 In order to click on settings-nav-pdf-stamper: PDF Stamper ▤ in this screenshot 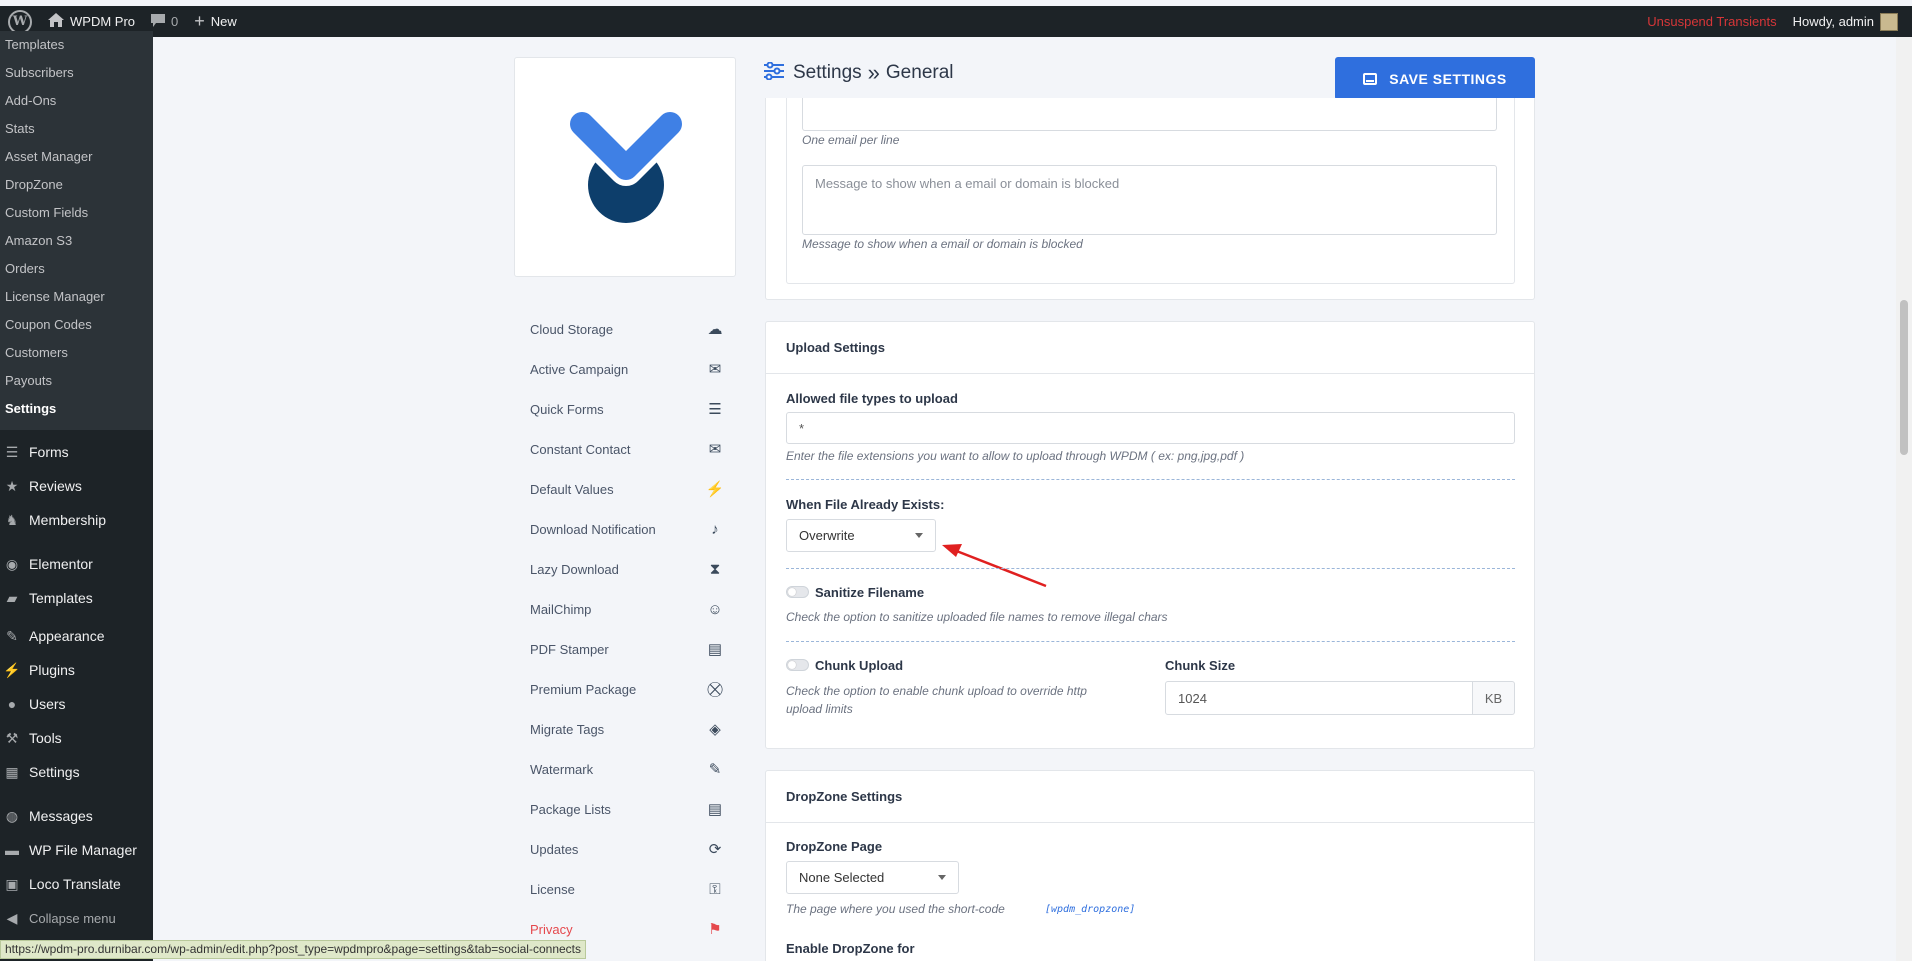, I will do `click(627, 649)`.